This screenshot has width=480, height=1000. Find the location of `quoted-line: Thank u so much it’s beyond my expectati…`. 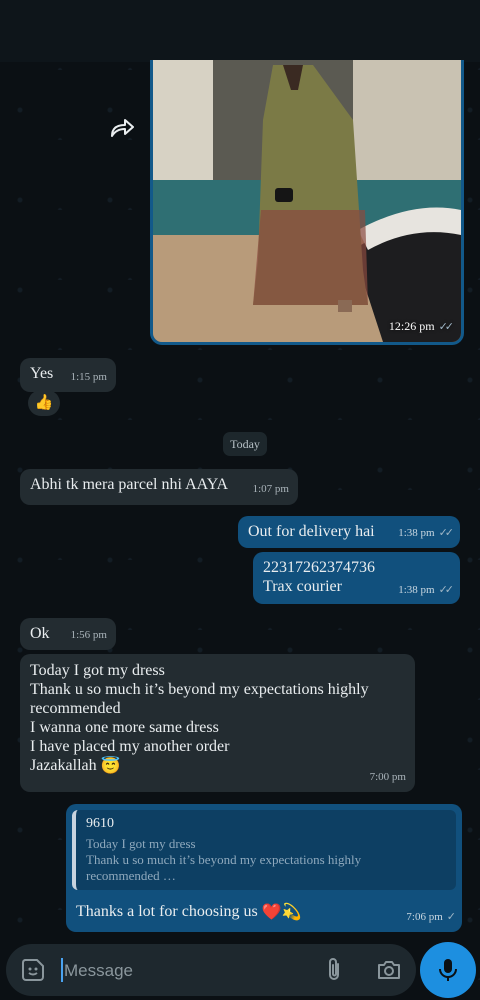

quoted-line: Thank u so much it’s beyond my expectati… is located at coordinates (224, 859).